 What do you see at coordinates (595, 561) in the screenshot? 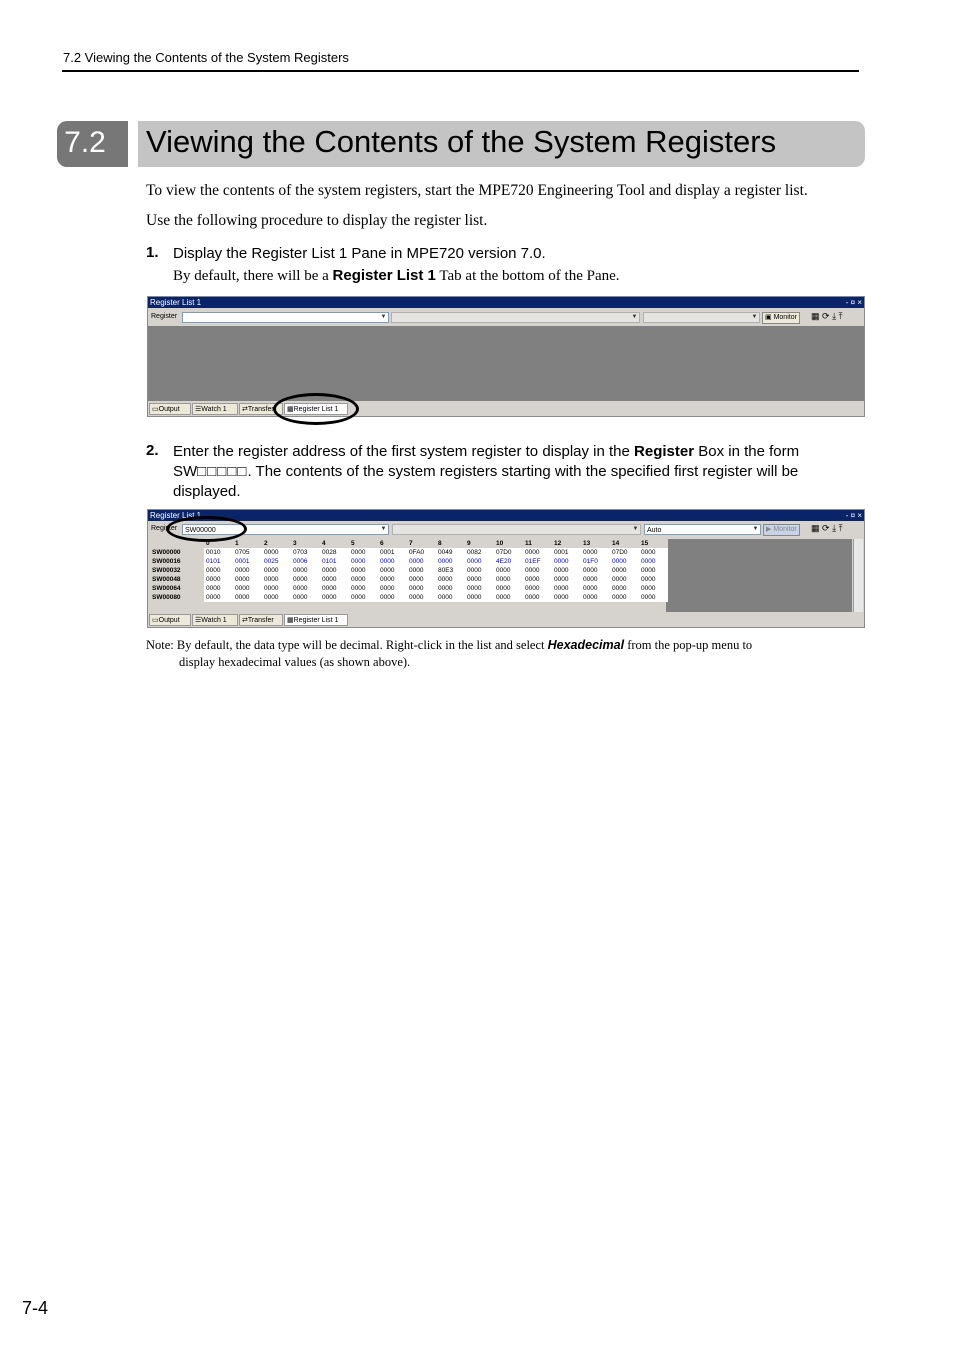
I see `register-cell: 01F0` at bounding box center [595, 561].